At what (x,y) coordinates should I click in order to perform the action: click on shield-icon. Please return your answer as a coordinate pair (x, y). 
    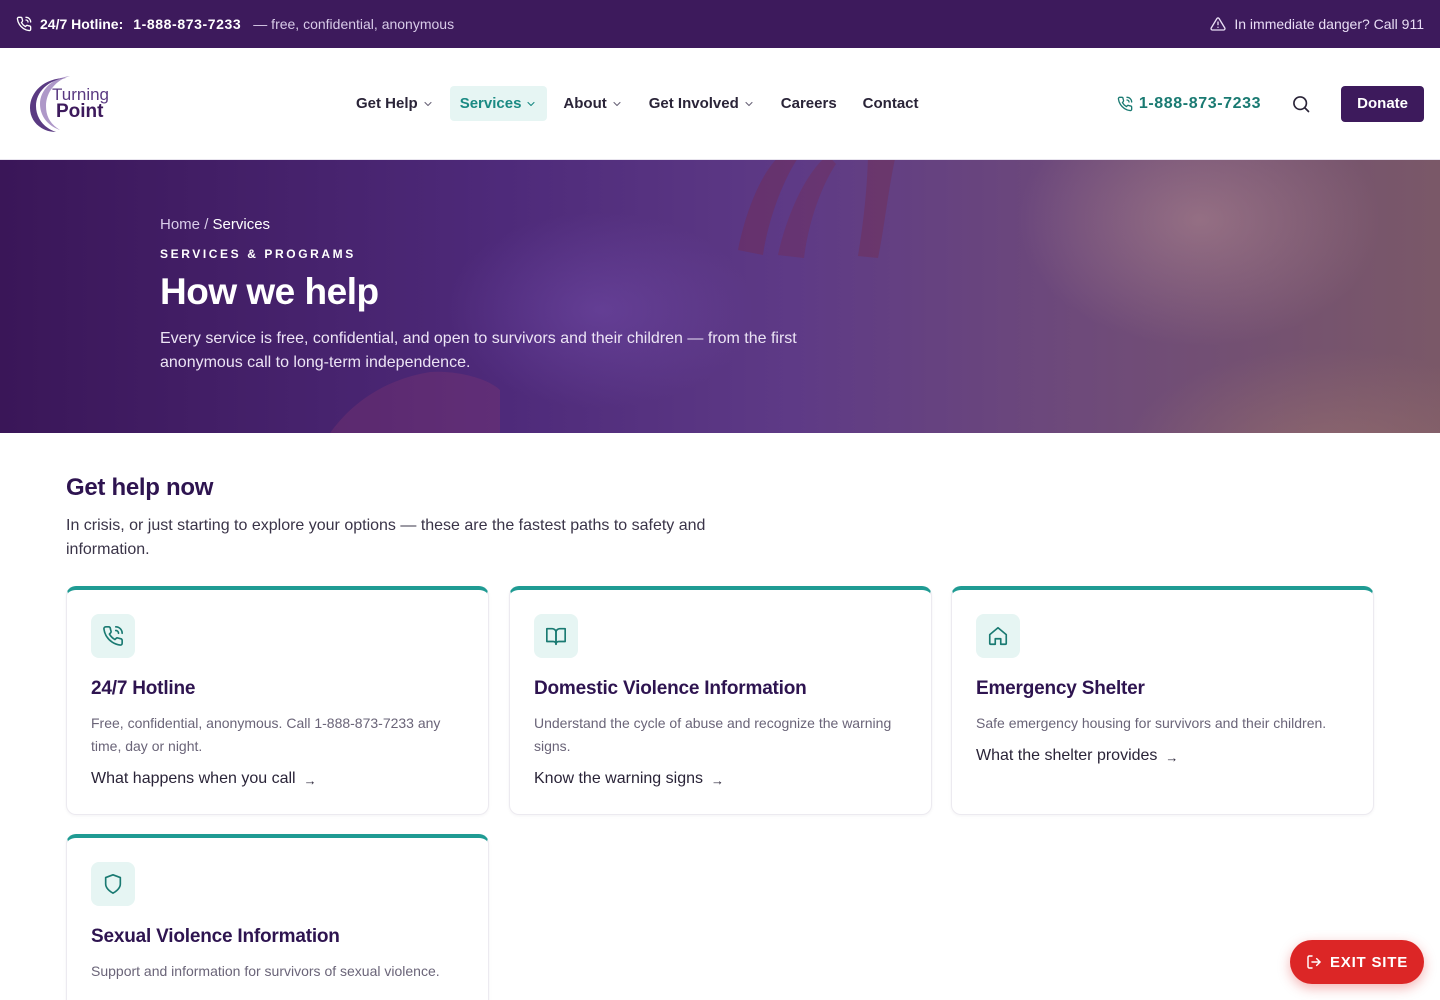
    Looking at the image, I should click on (113, 884).